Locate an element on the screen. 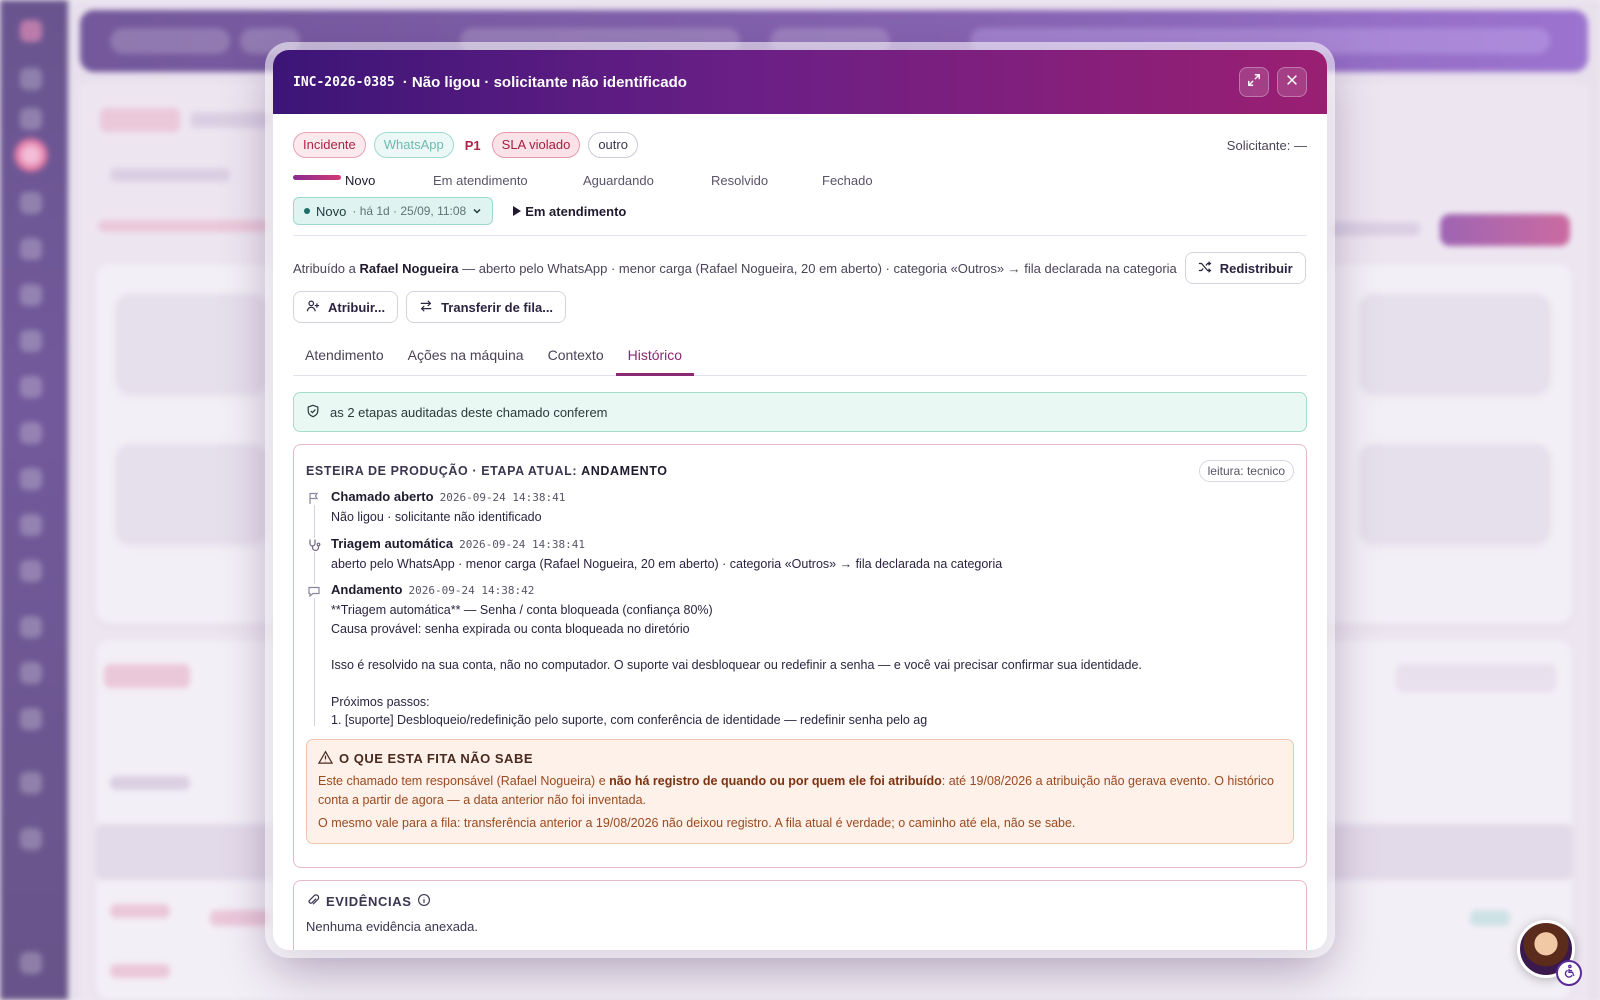  event-title: Andamento is located at coordinates (367, 589).